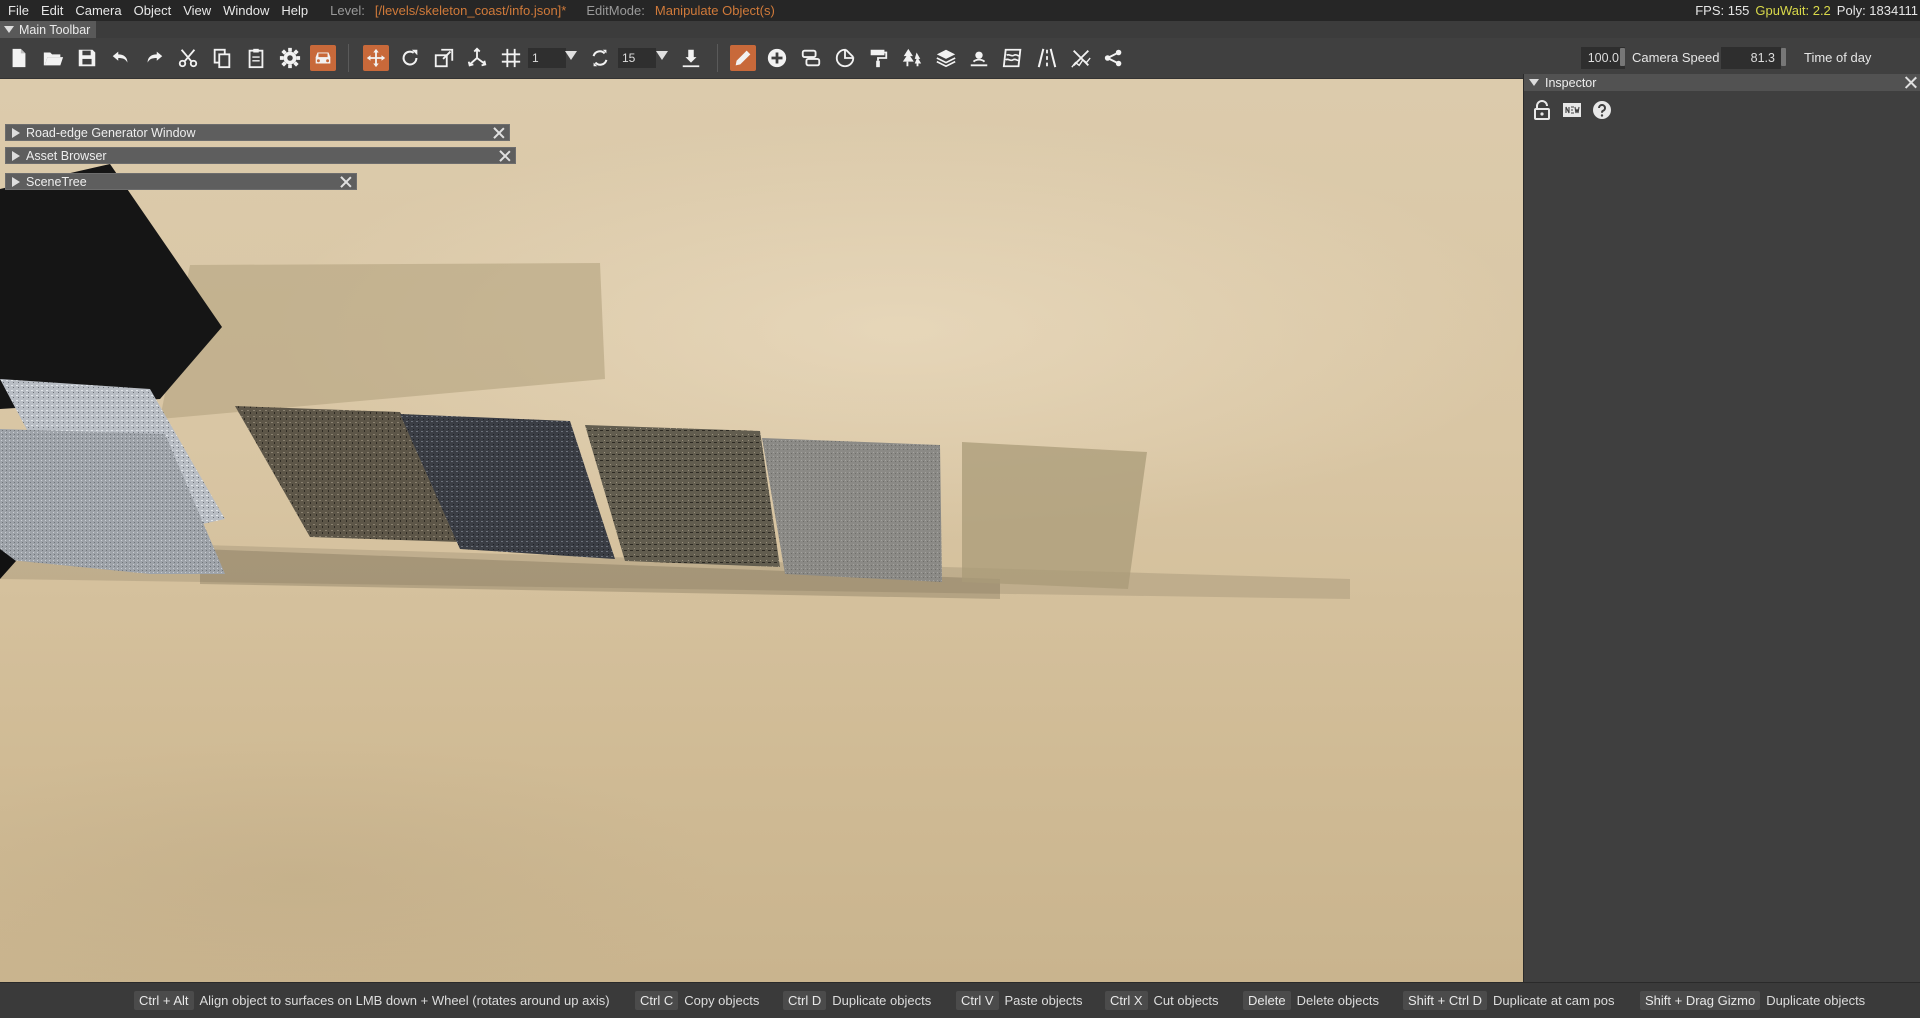  I want to click on rotate-snap-button, so click(600, 58).